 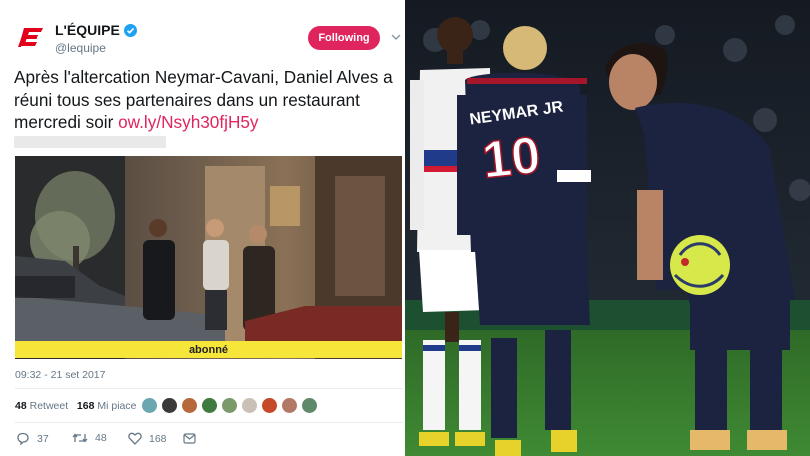 I want to click on football, so click(x=700, y=265).